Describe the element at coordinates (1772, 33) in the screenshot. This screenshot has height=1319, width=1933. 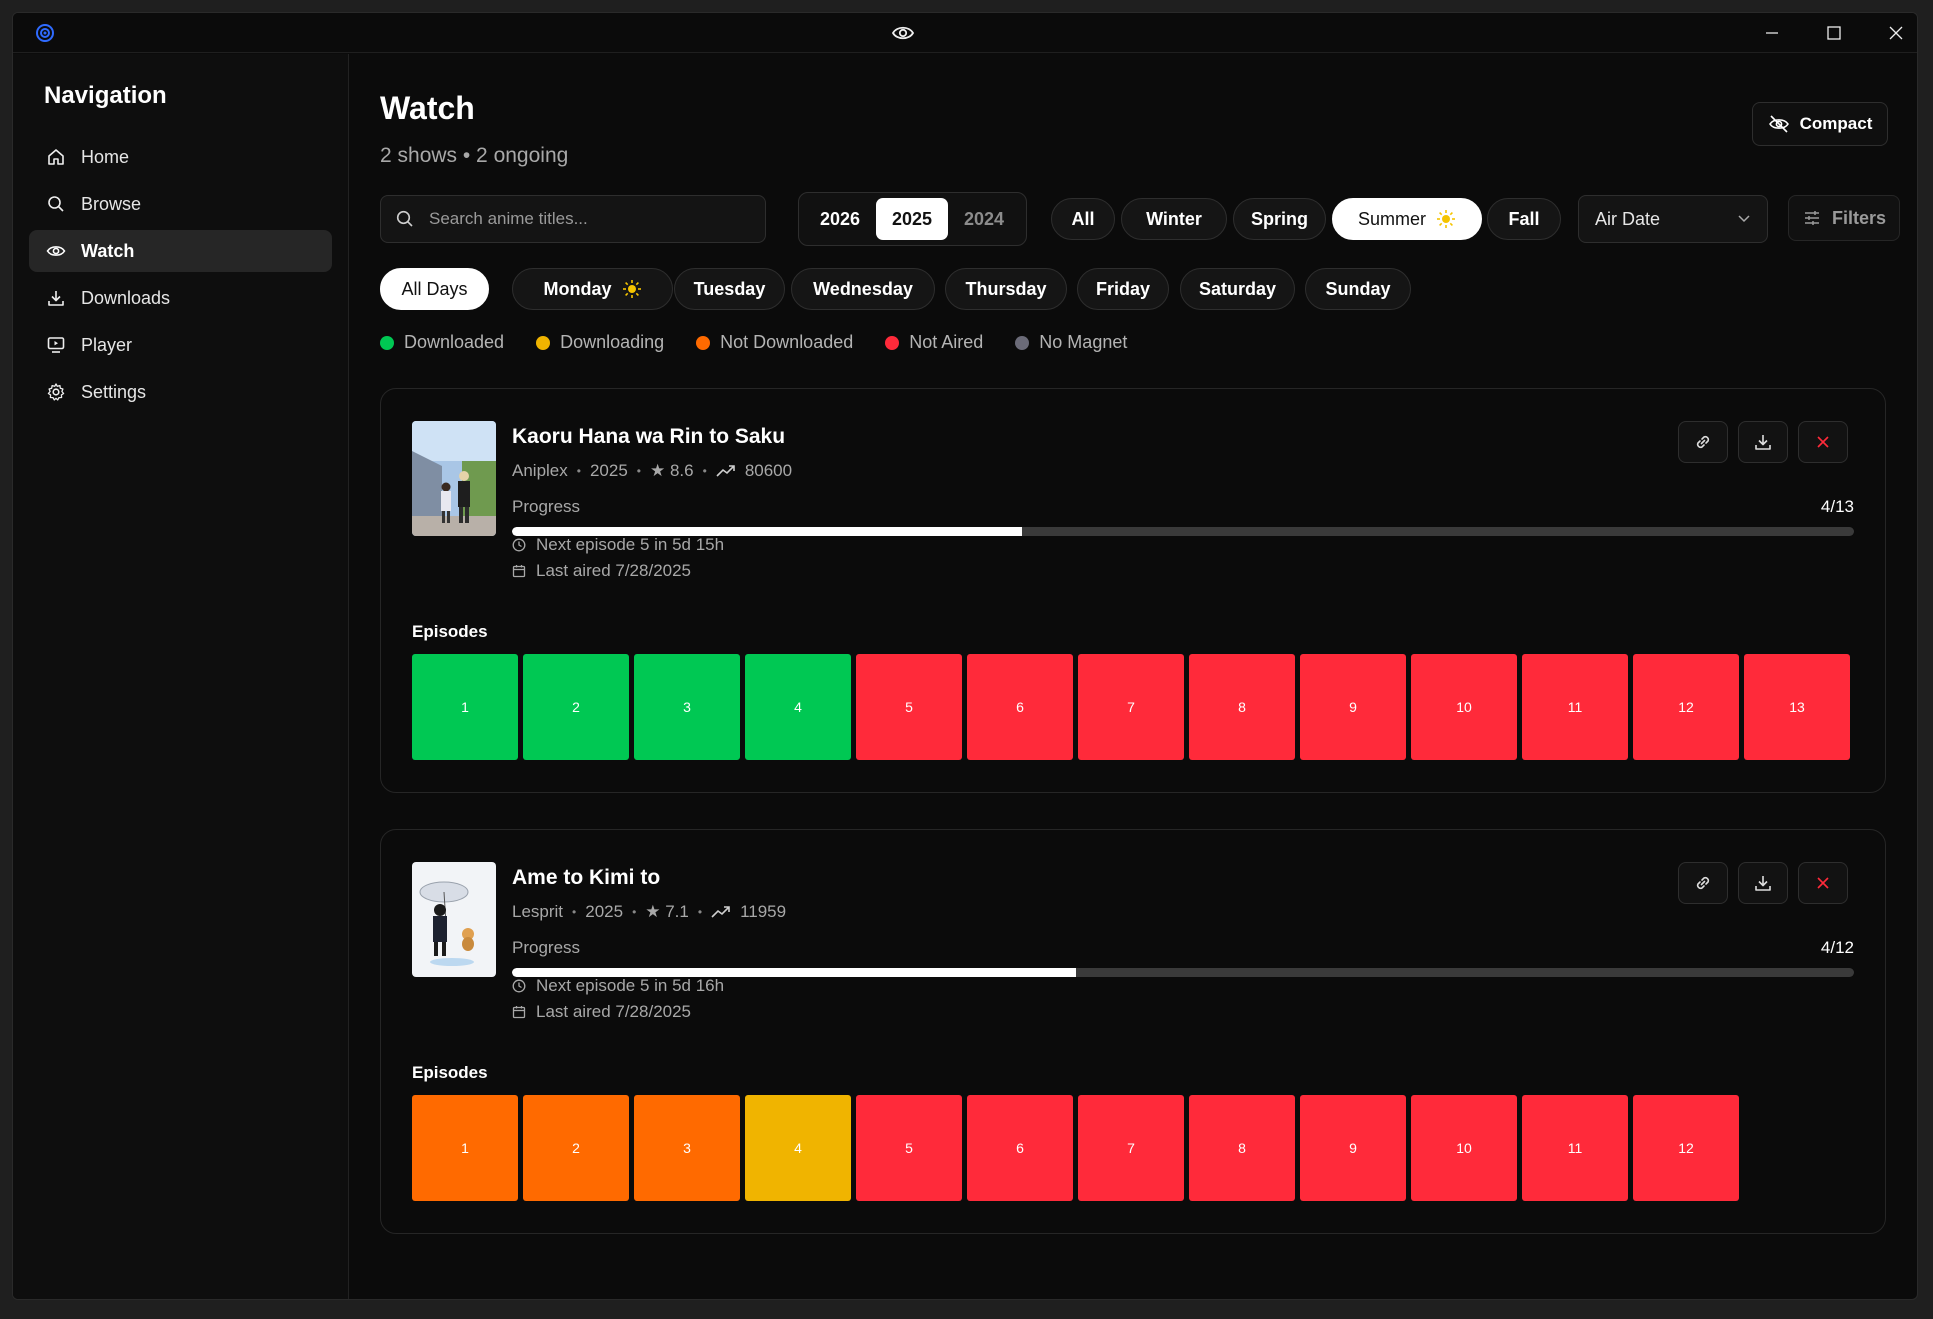
I see `minimize-button` at that location.